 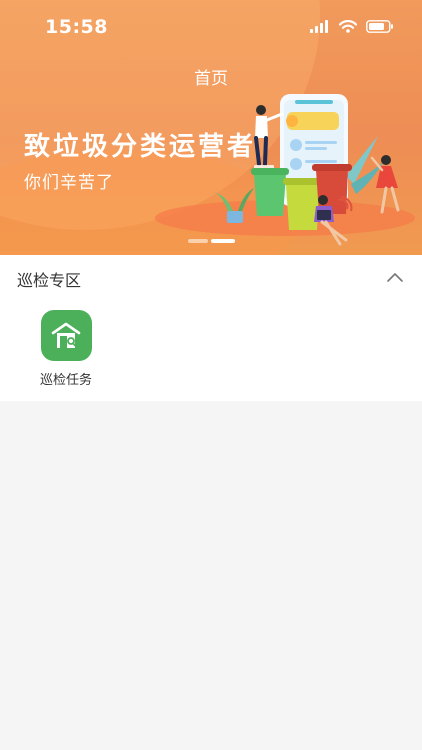 I want to click on signal-icon, so click(x=319, y=26).